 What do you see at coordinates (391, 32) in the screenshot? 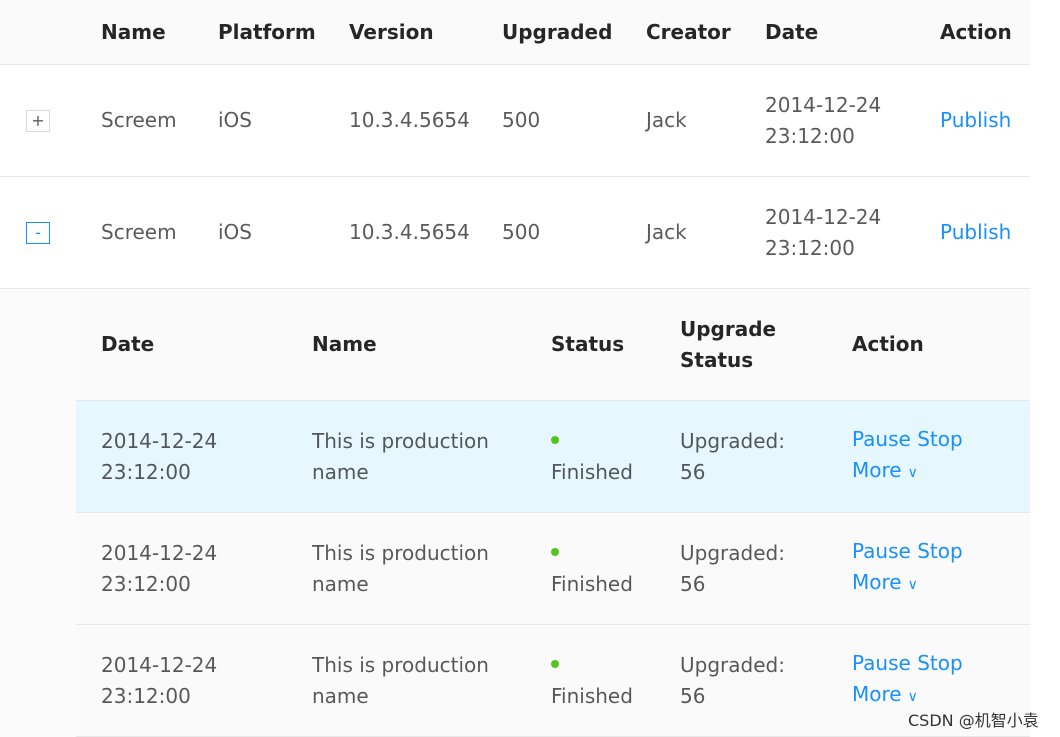
I see `header-version: Version` at bounding box center [391, 32].